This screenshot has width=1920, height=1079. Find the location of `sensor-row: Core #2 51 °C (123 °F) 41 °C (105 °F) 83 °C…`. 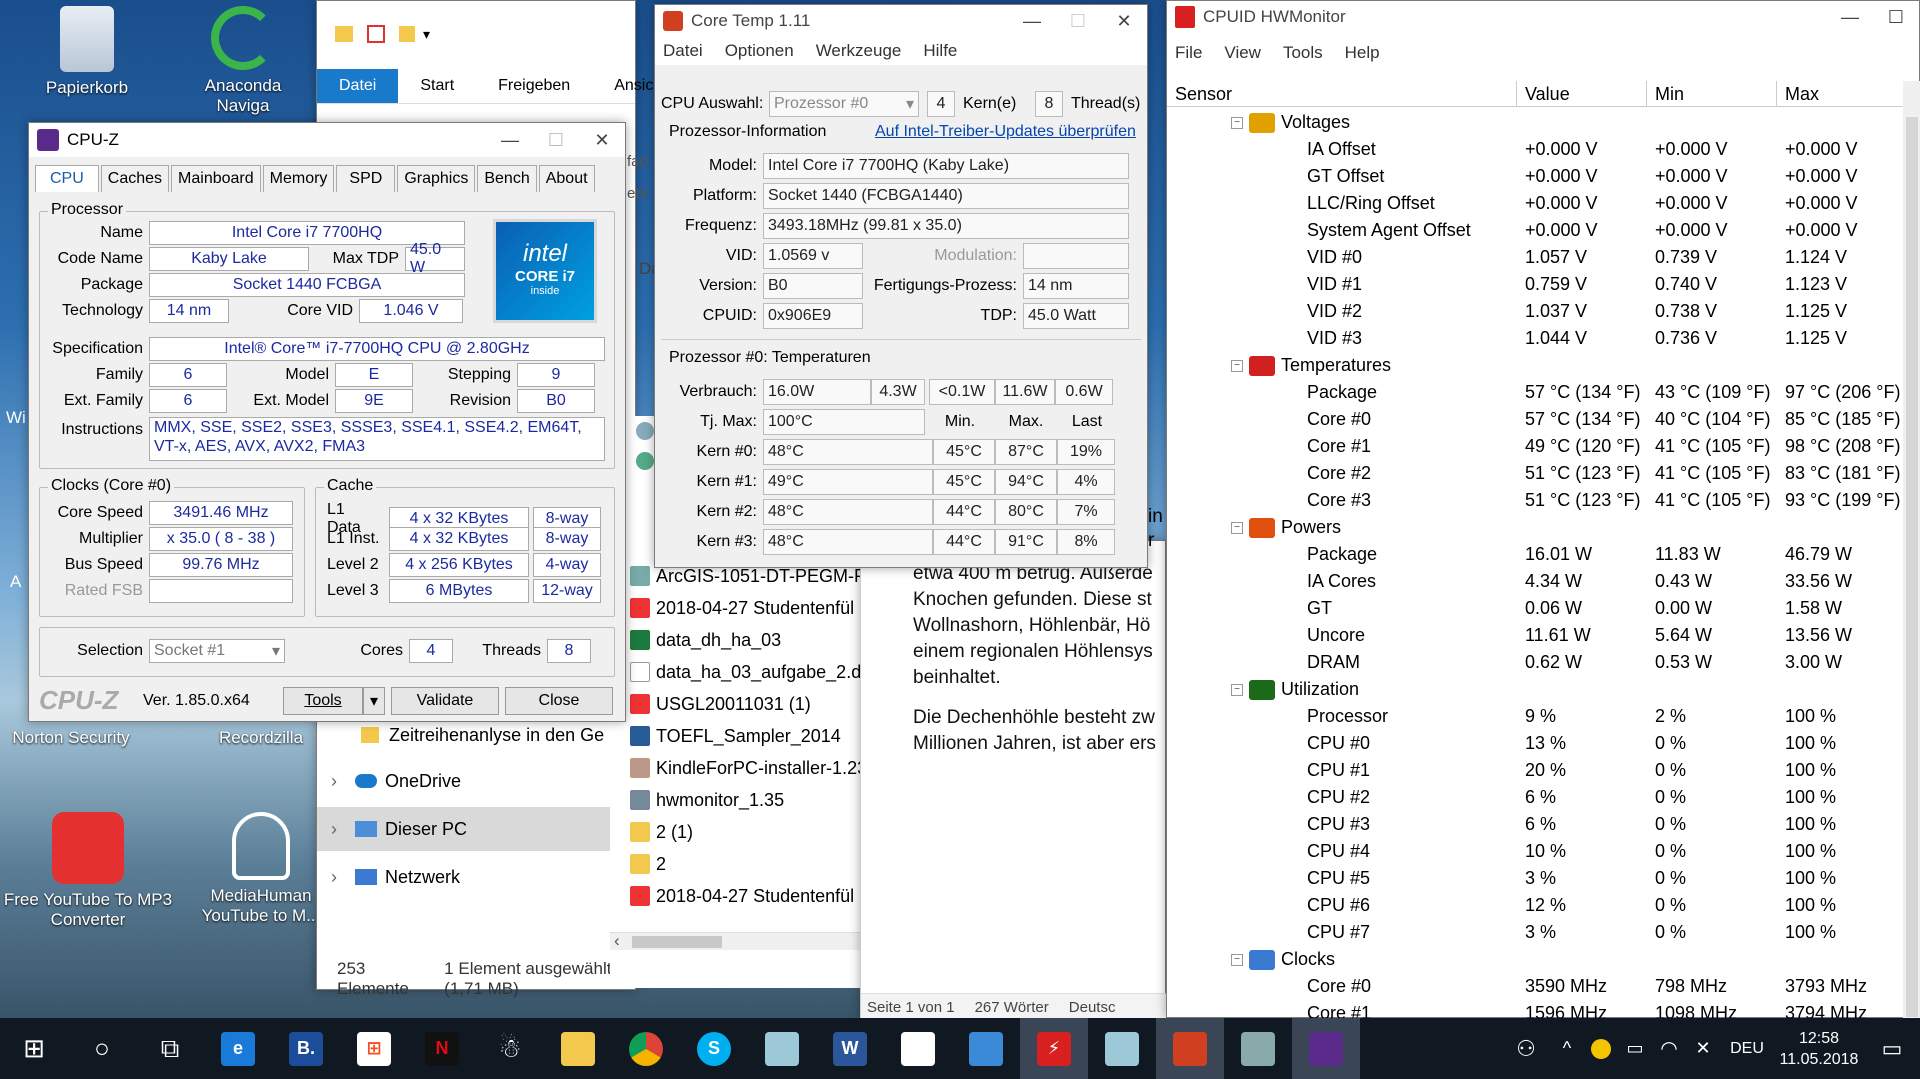

sensor-row: Core #2 51 °C (123 °F) 41 °C (105 °F) 83 °C… is located at coordinates (1537, 473).